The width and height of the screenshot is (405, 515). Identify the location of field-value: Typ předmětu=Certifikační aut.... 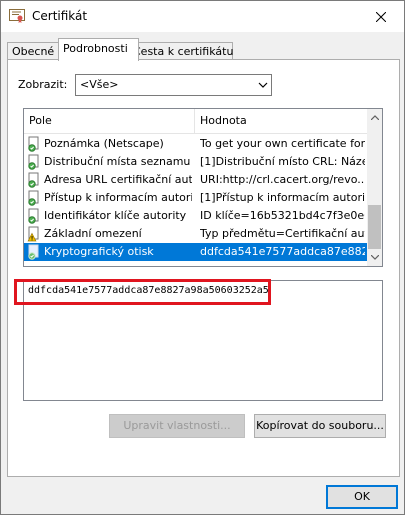
(282, 233).